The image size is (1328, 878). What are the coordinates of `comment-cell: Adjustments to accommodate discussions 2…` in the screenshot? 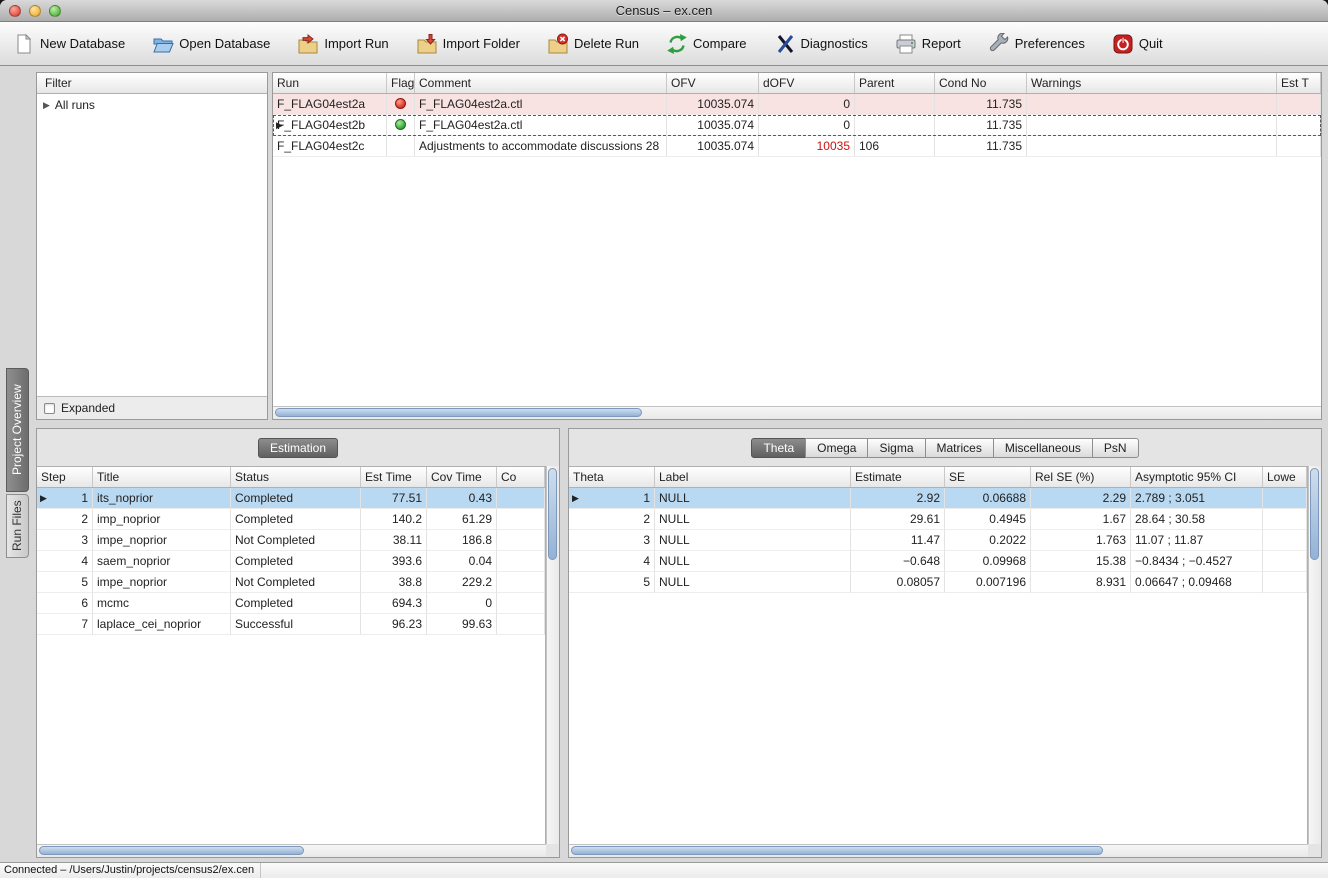 It's located at (541, 146).